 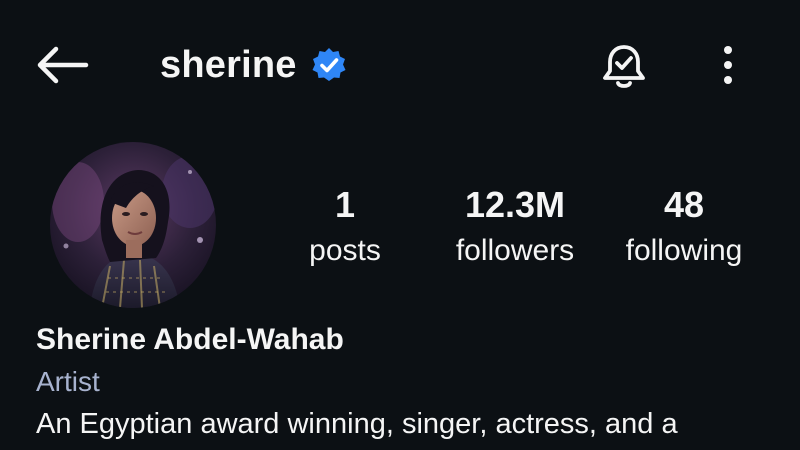 I want to click on notifications-button, so click(x=624, y=67).